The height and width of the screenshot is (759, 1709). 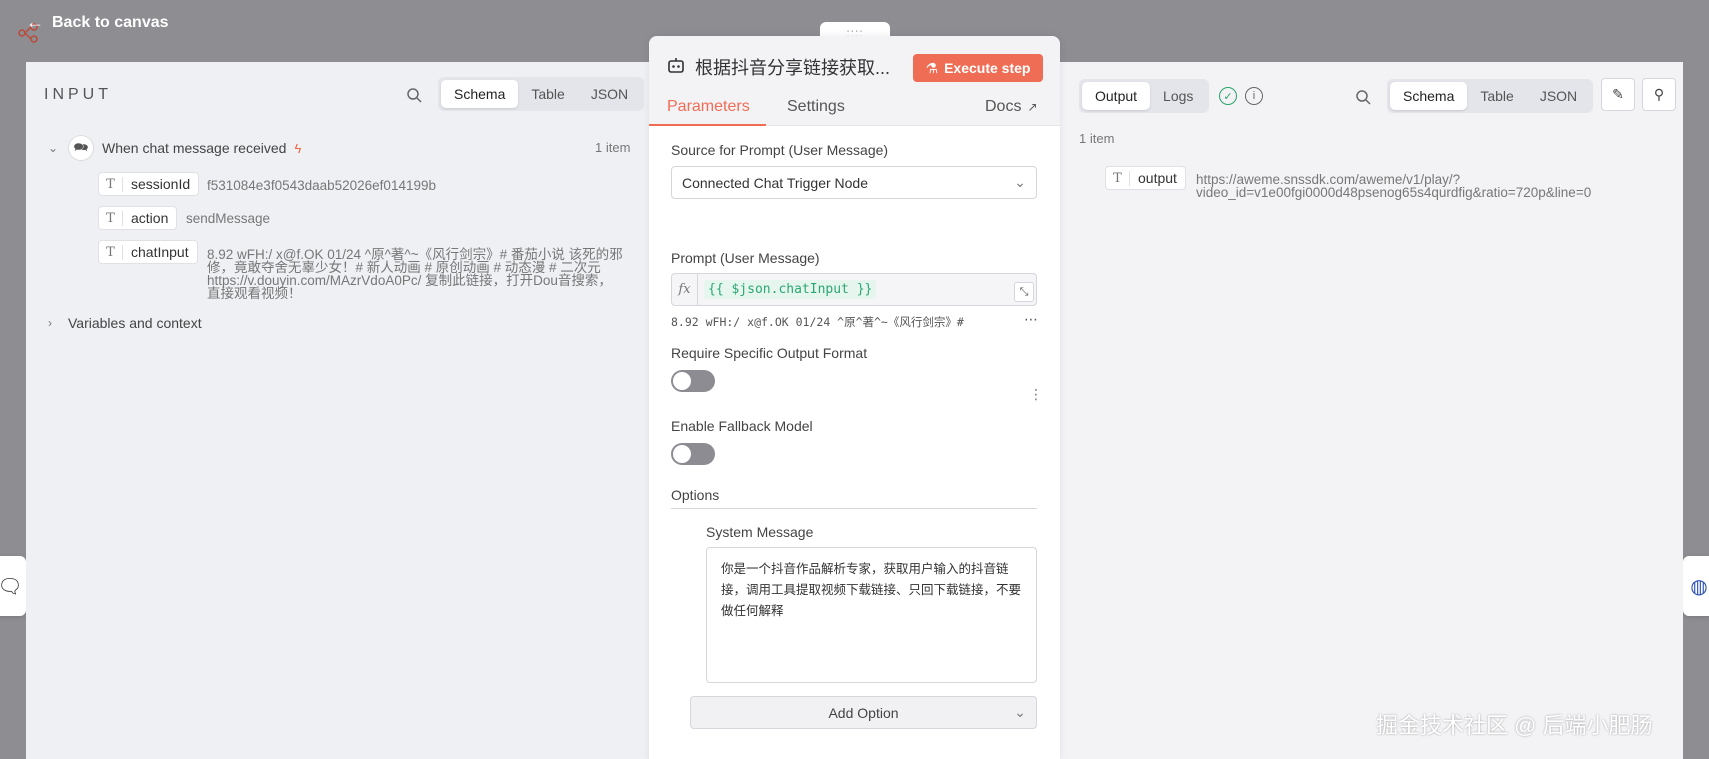 I want to click on active-tab-indicator, so click(x=707, y=125).